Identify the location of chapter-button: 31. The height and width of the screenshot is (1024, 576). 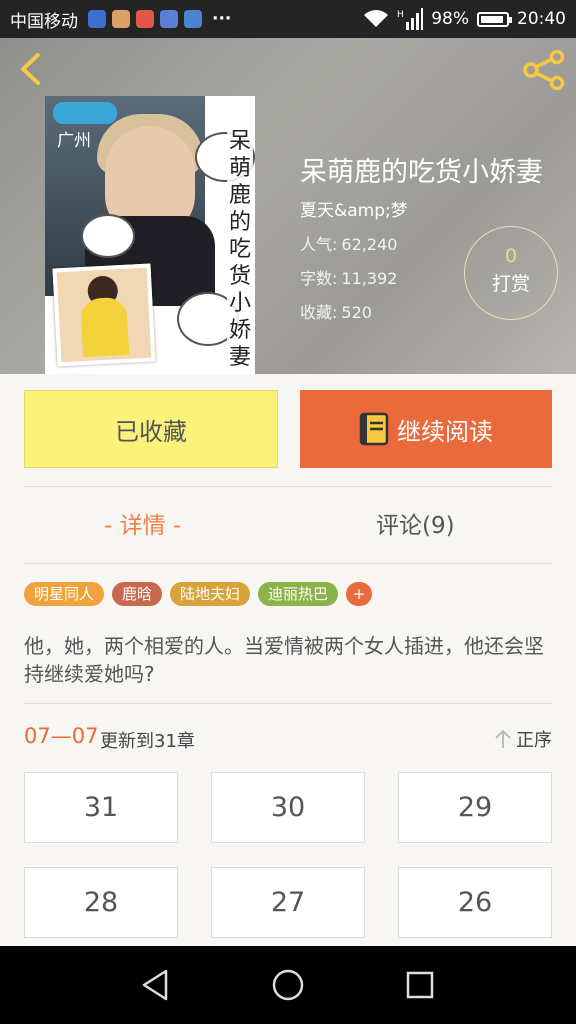
(101, 807).